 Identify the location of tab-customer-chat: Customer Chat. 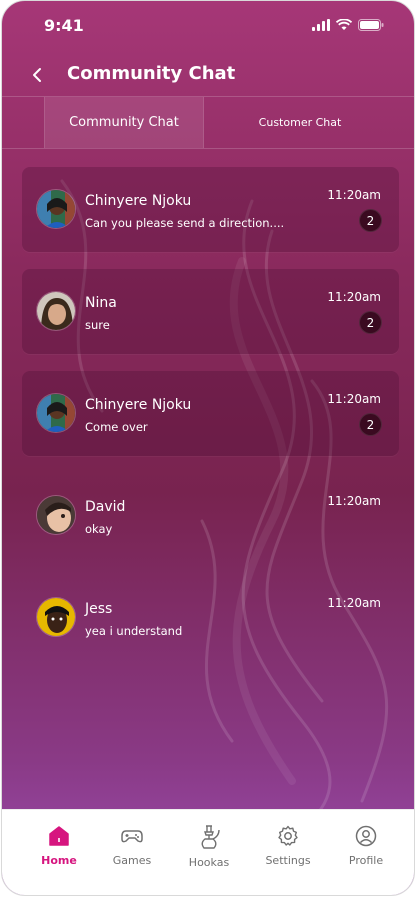
(300, 122).